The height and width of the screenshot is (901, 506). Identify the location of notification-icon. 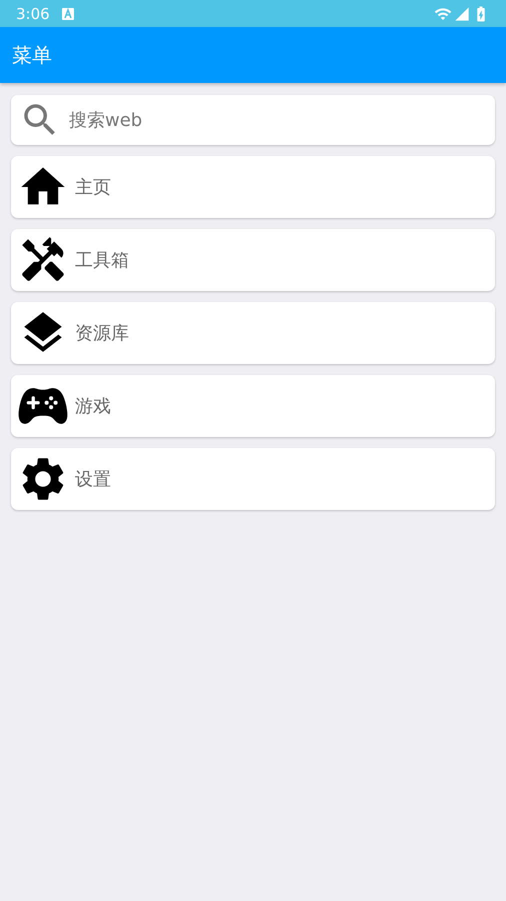
(68, 14).